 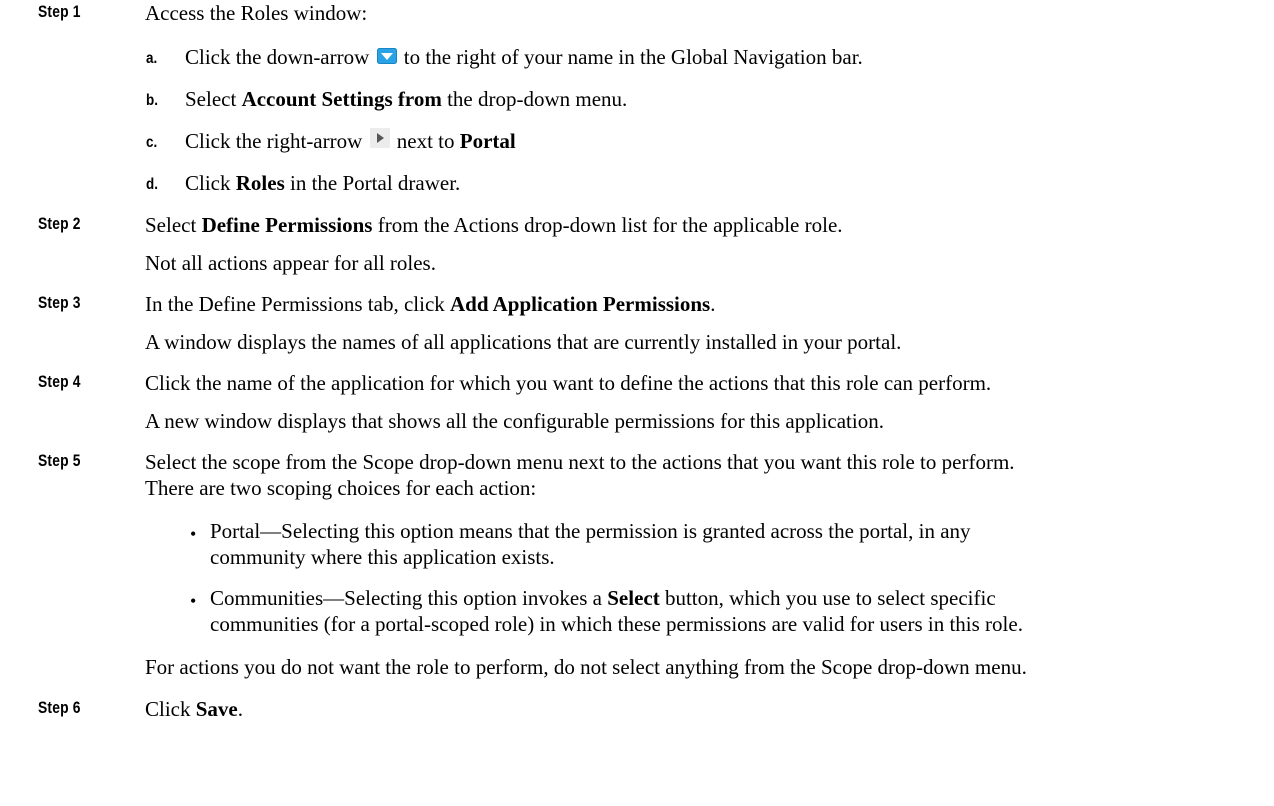 What do you see at coordinates (341, 99) in the screenshot?
I see `substep-b-bold: Account Settings from` at bounding box center [341, 99].